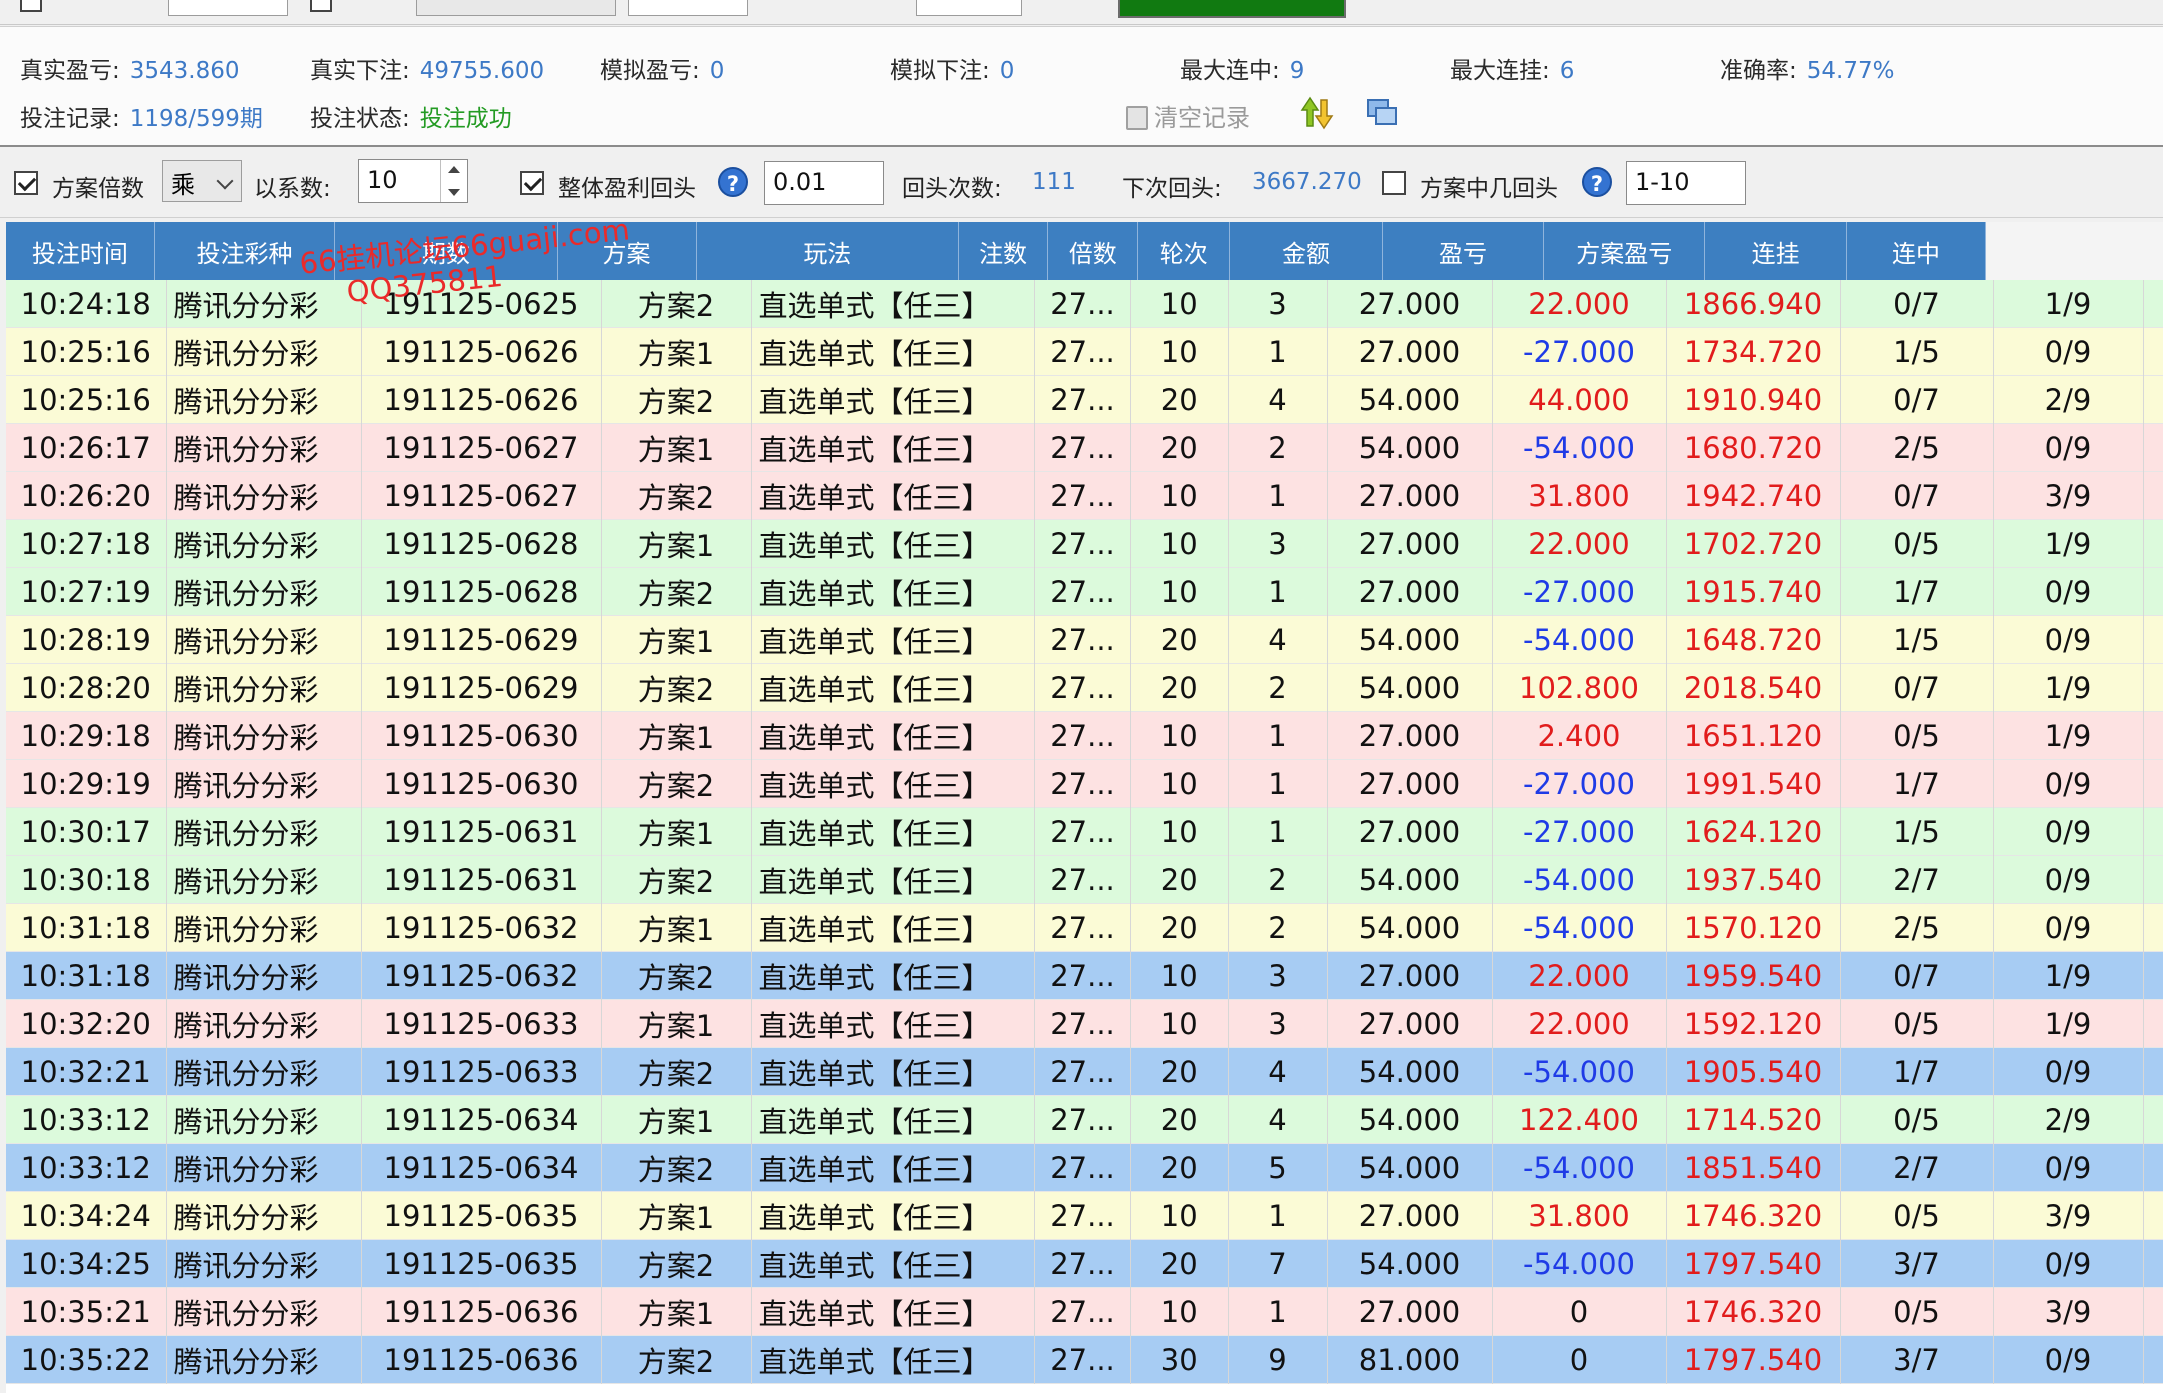  I want to click on cell-loss: 0/7, so click(1917, 688).